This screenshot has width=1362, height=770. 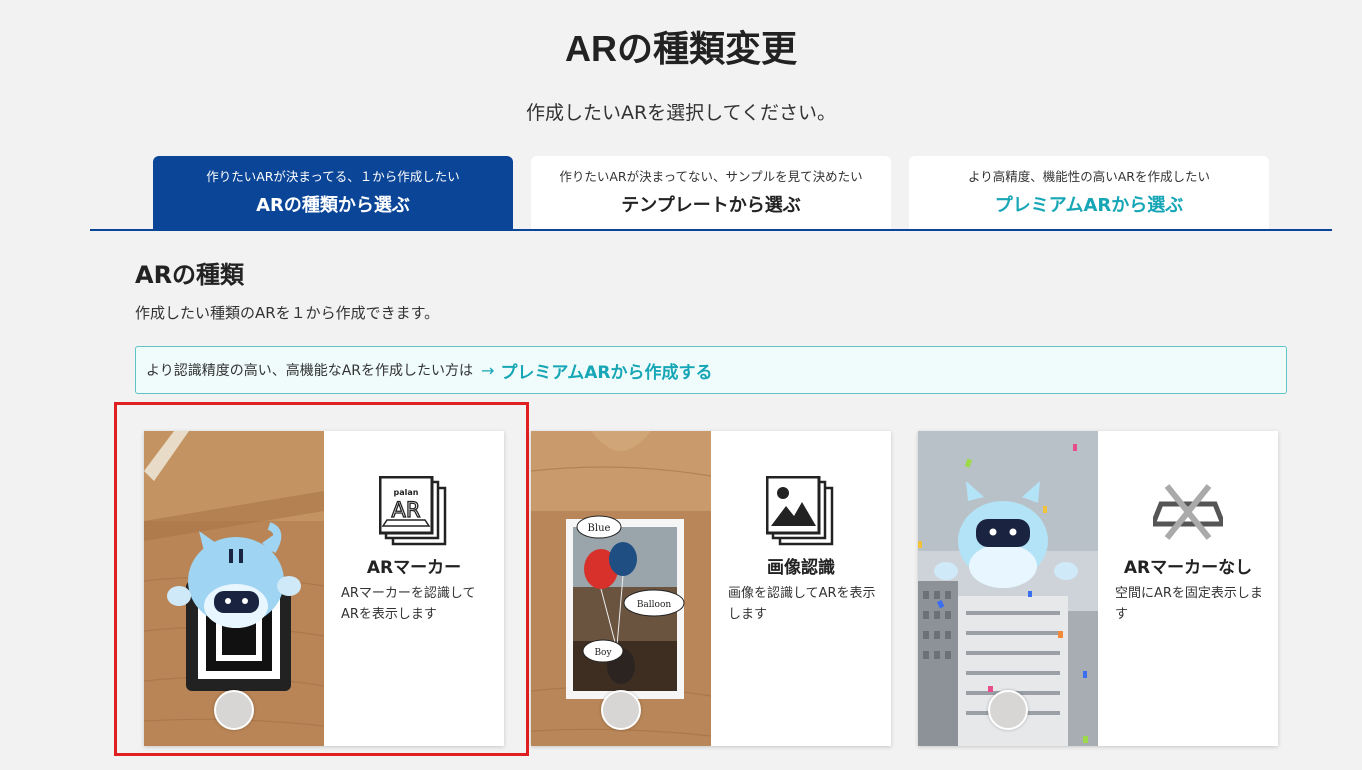 What do you see at coordinates (800, 511) in the screenshot?
I see `image-recognition-icon` at bounding box center [800, 511].